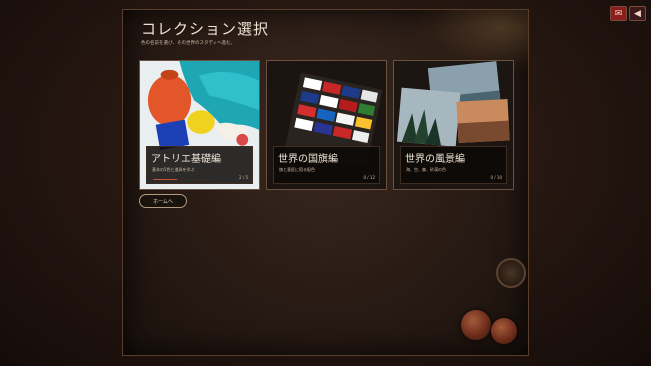  Describe the element at coordinates (186, 159) in the screenshot. I see `card-title: アトリエ基礎編` at that location.